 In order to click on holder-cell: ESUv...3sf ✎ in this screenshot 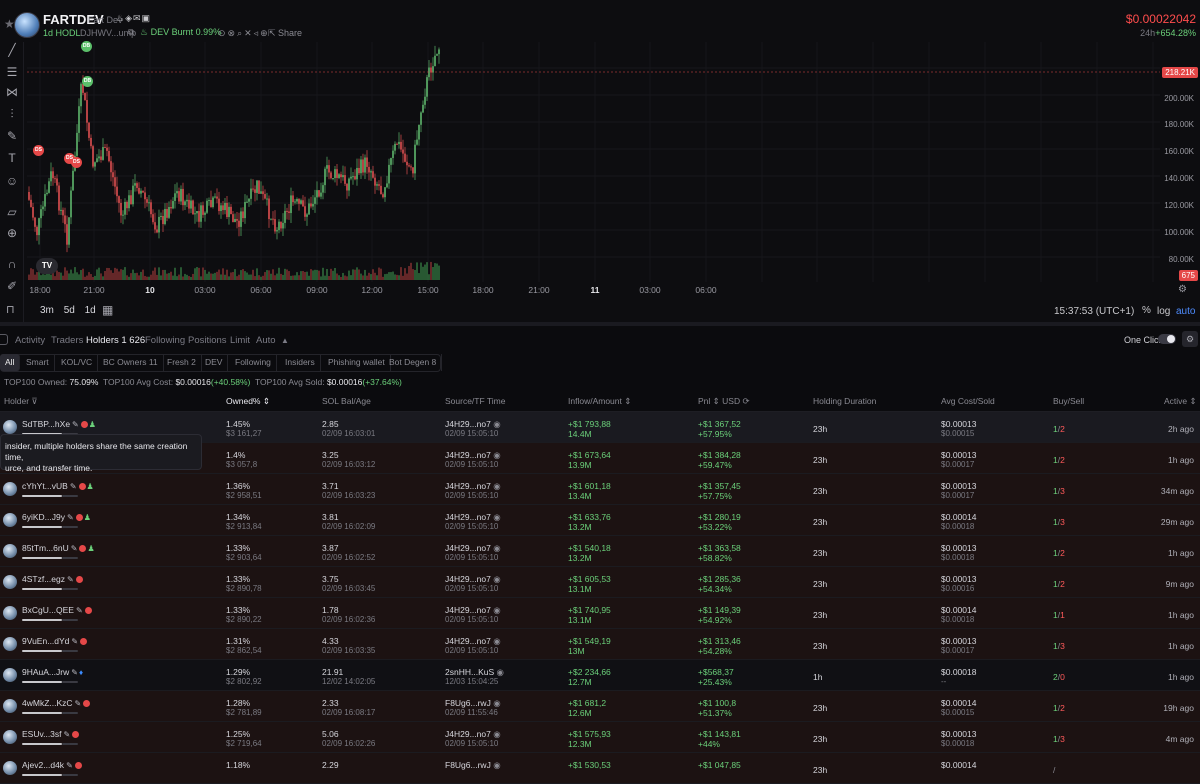, I will do `click(51, 734)`.